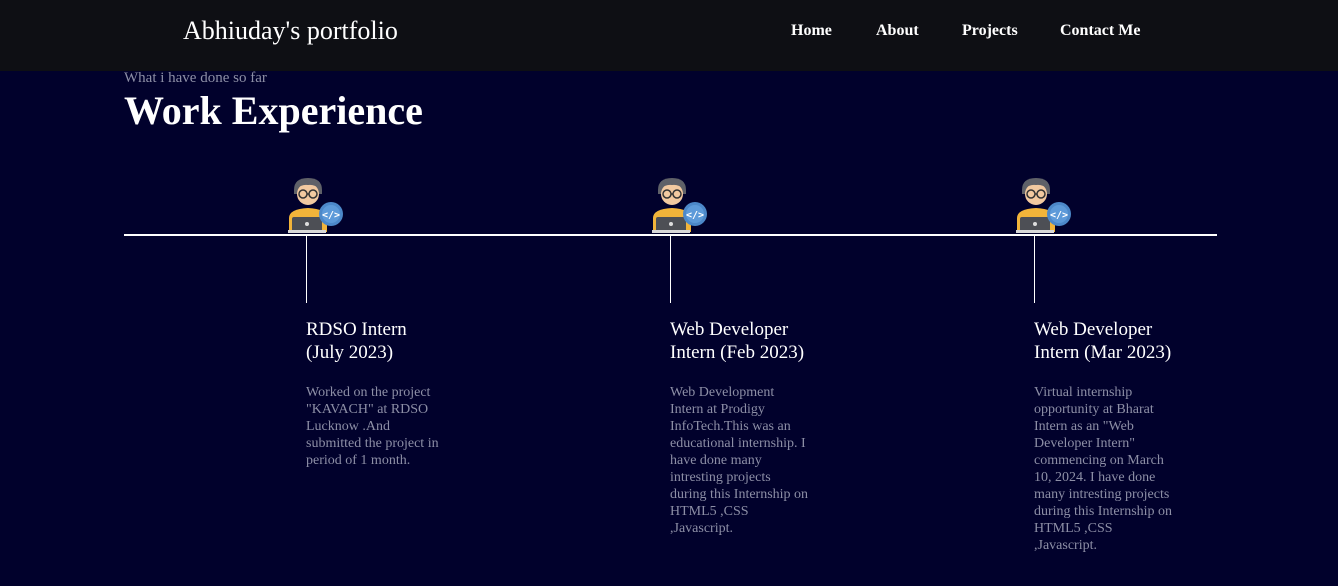 The image size is (1338, 586). What do you see at coordinates (386, 341) in the screenshot?
I see `experience-title: RDSO Intern (July 2023)` at bounding box center [386, 341].